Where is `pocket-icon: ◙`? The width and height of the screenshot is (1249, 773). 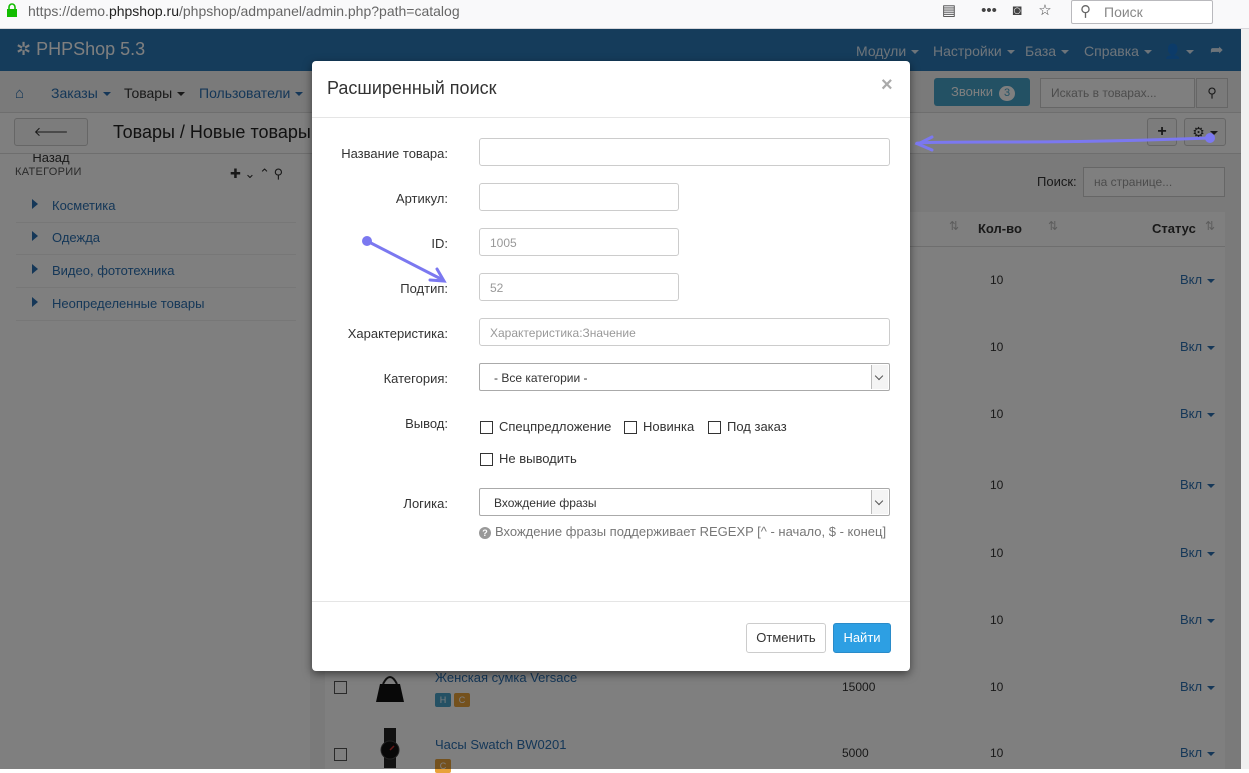 pocket-icon: ◙ is located at coordinates (1017, 11).